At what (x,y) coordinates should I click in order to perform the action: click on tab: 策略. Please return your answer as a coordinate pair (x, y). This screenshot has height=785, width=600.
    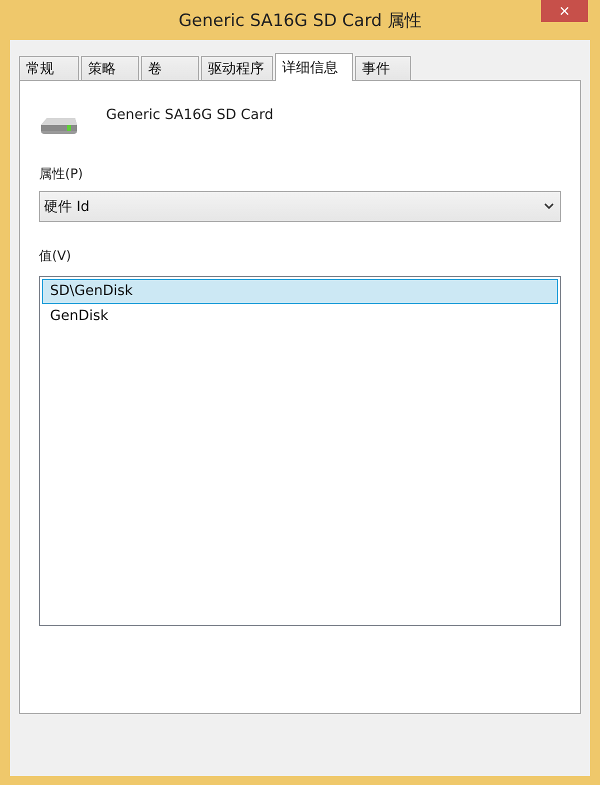
    Looking at the image, I should click on (110, 68).